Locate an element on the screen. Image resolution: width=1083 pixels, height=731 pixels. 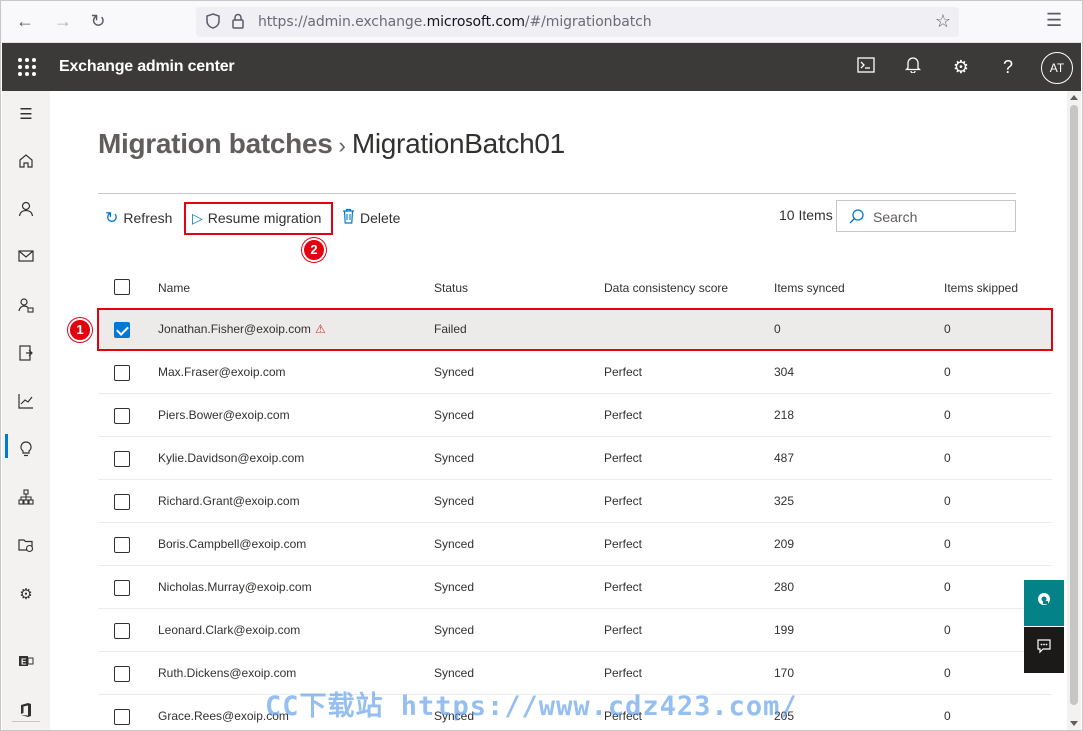
cell-name: Piers.Bower@exoip.com is located at coordinates (224, 415).